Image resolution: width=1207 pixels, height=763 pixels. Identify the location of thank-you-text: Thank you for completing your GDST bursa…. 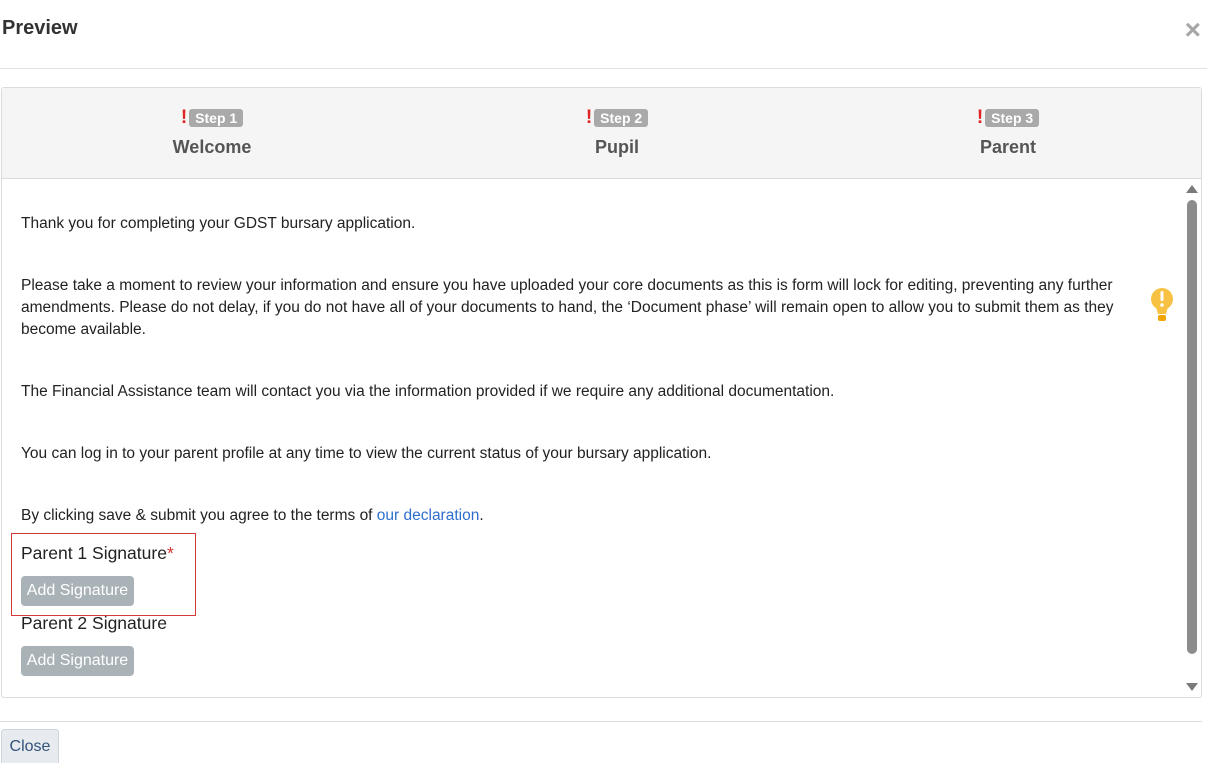
(218, 223).